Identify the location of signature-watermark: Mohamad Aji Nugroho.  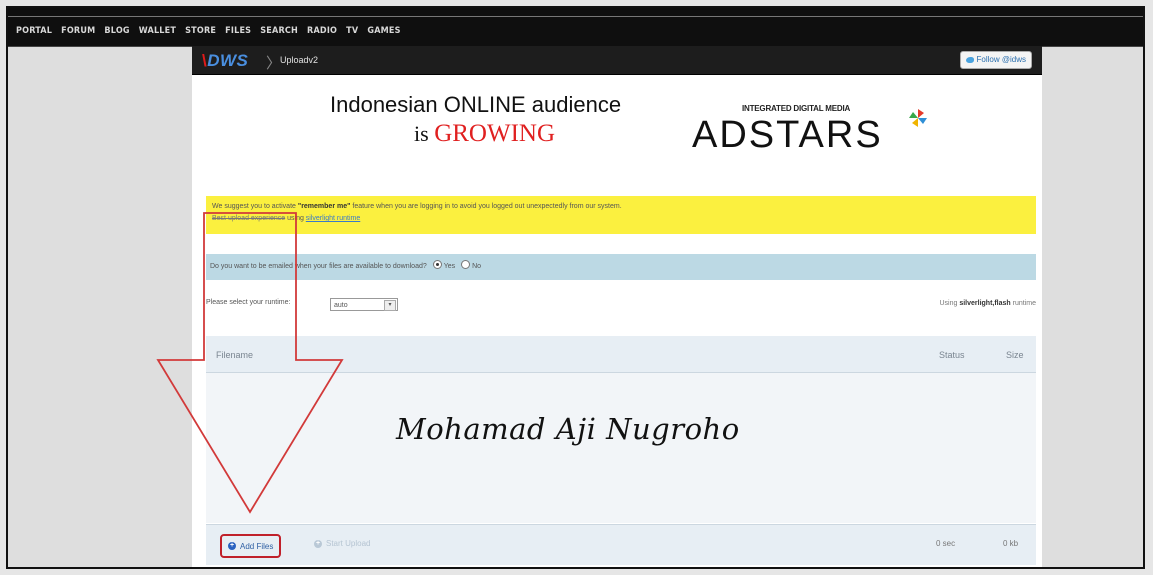
(568, 429).